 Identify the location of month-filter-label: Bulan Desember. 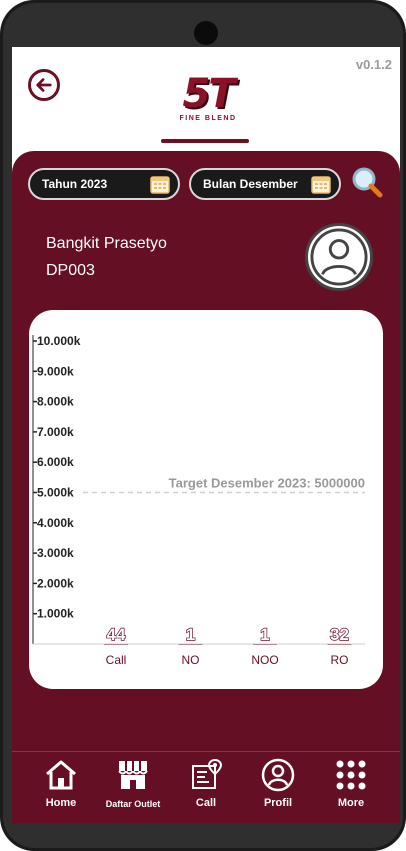
(250, 184).